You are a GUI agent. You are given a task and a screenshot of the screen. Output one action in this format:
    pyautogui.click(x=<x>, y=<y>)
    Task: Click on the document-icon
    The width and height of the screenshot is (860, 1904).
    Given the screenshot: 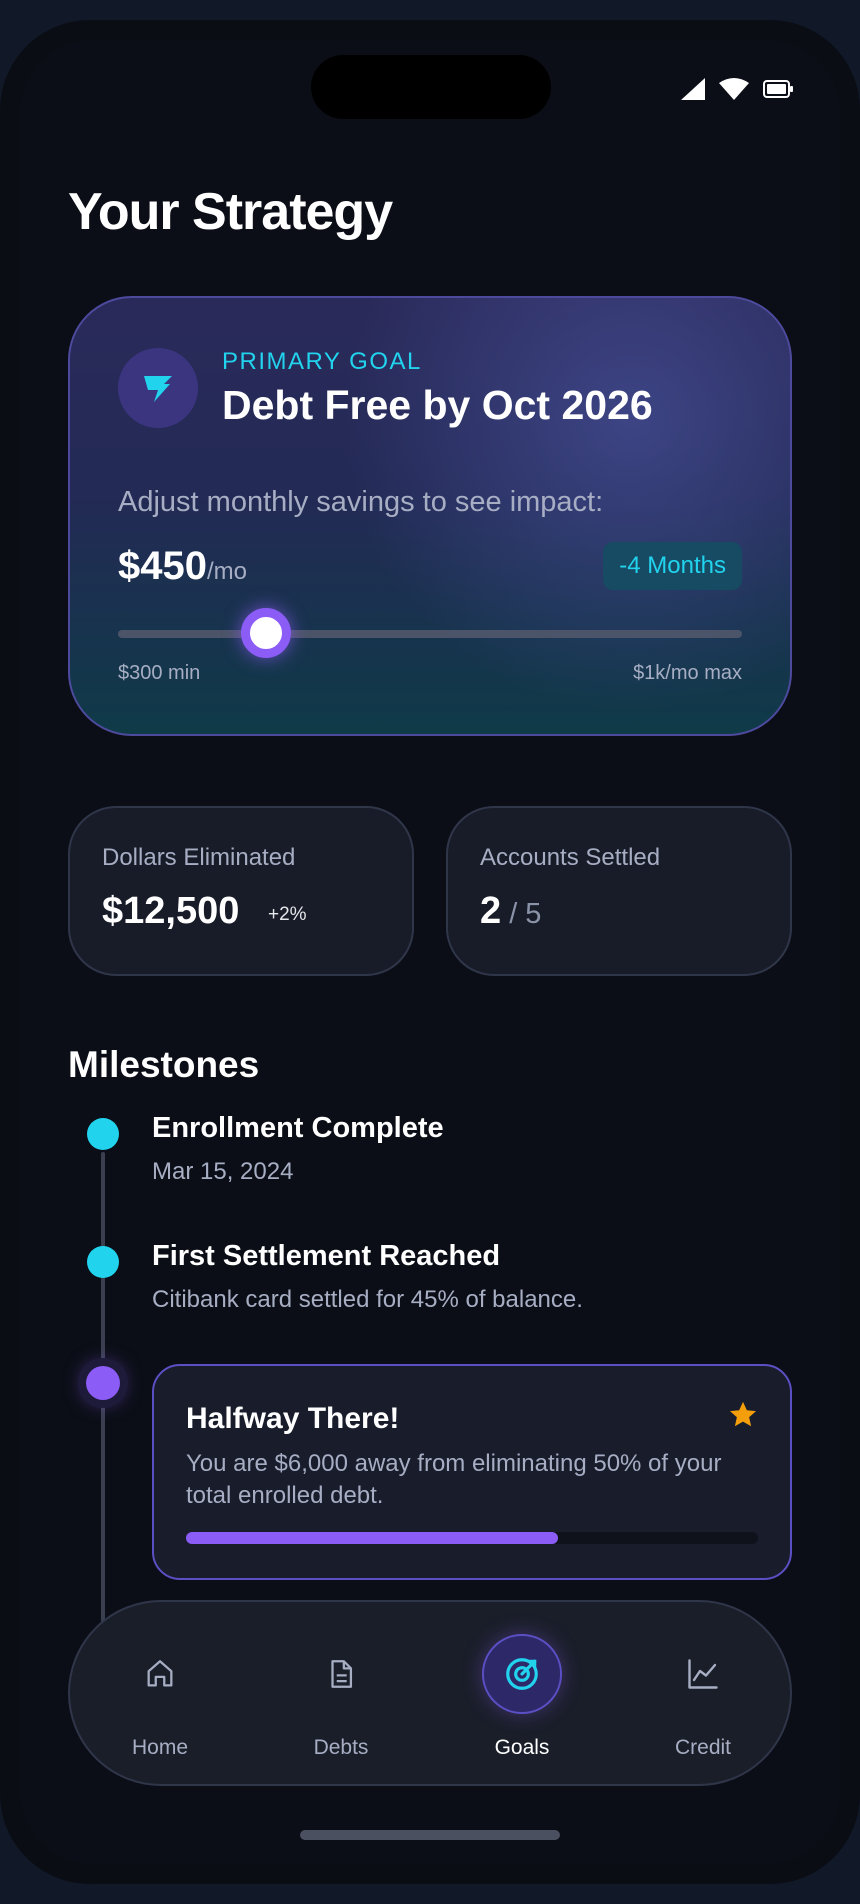 What is the action you would take?
    pyautogui.click(x=341, y=1674)
    